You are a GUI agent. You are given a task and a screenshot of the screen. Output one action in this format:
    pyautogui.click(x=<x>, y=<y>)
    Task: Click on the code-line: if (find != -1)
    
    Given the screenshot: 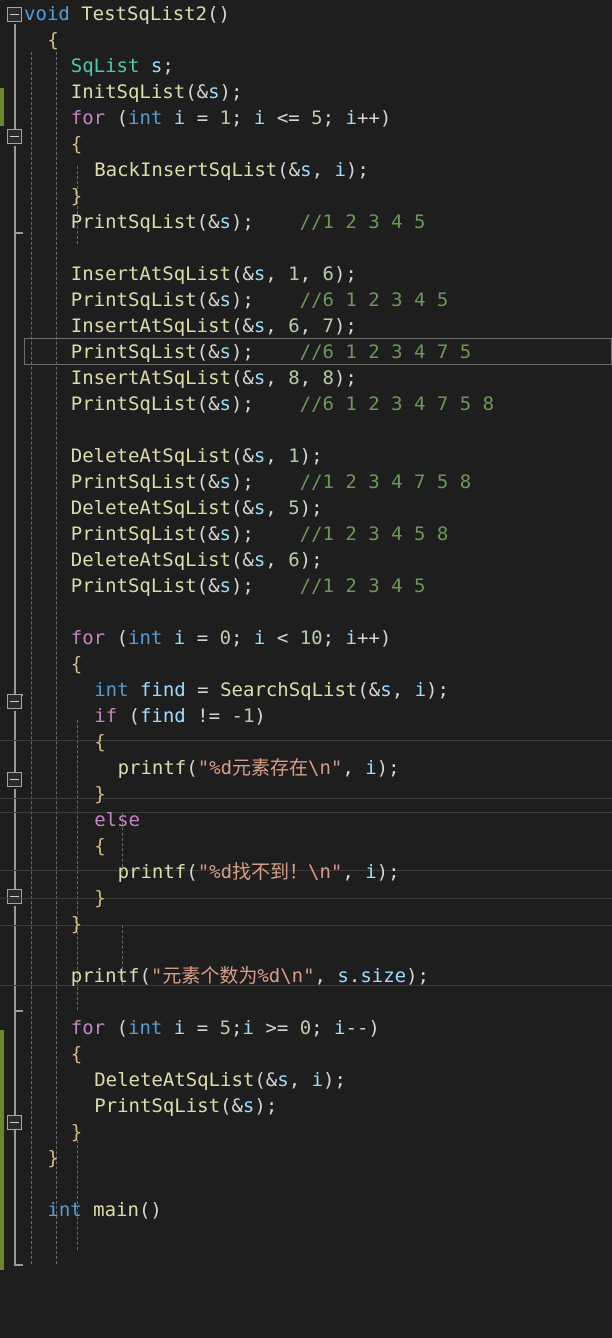 What is the action you would take?
    pyautogui.click(x=306, y=716)
    